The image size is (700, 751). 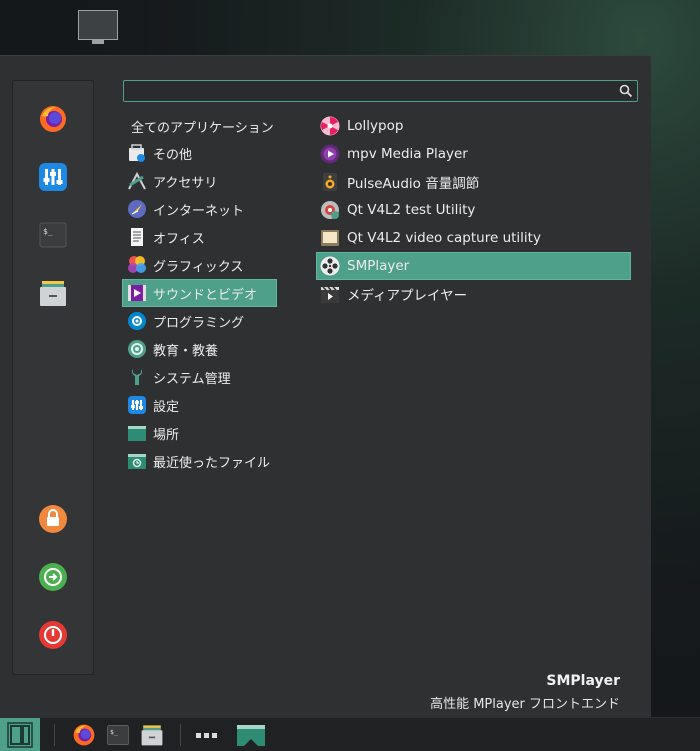 I want to click on app-label: PulseAudio 音量調節, so click(x=413, y=184).